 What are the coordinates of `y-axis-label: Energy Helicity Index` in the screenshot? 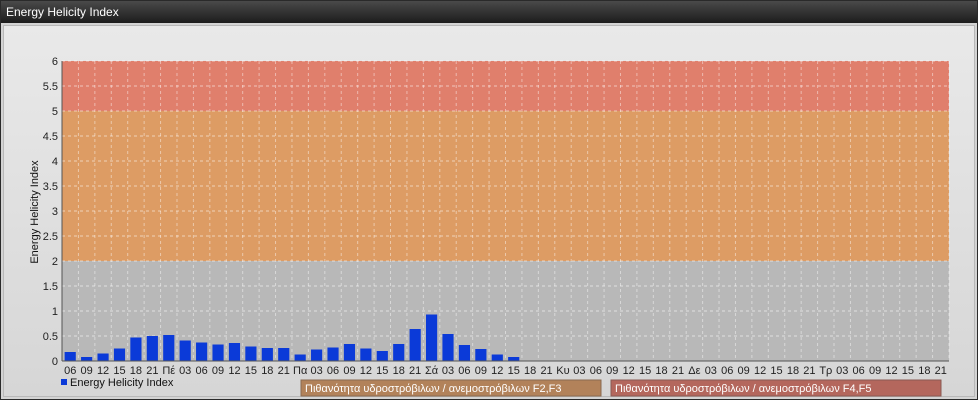 It's located at (35, 212).